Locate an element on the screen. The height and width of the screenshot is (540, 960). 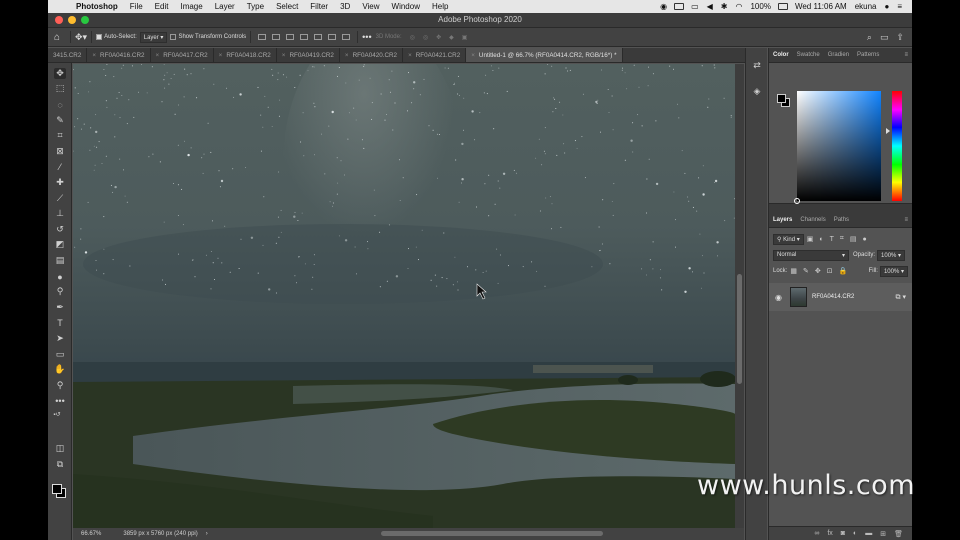
tab-document: × RF0A0417.CR2 is located at coordinates (182, 55).